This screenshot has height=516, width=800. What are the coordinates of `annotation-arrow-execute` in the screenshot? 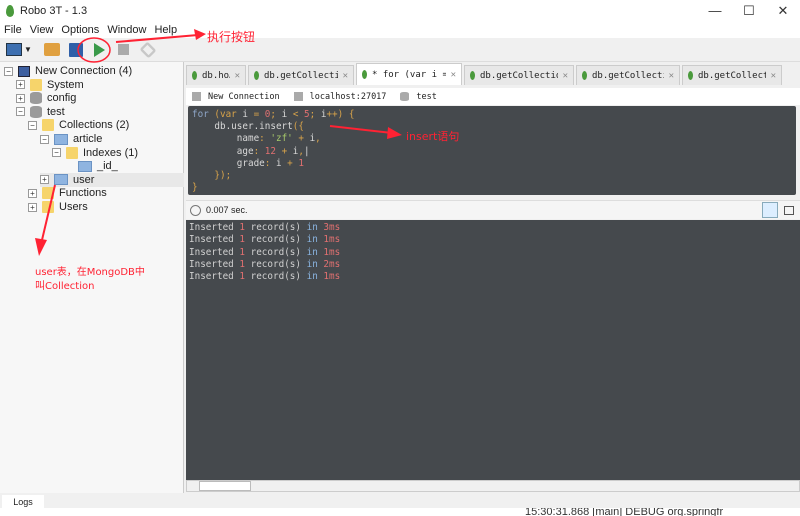 It's located at (157, 38).